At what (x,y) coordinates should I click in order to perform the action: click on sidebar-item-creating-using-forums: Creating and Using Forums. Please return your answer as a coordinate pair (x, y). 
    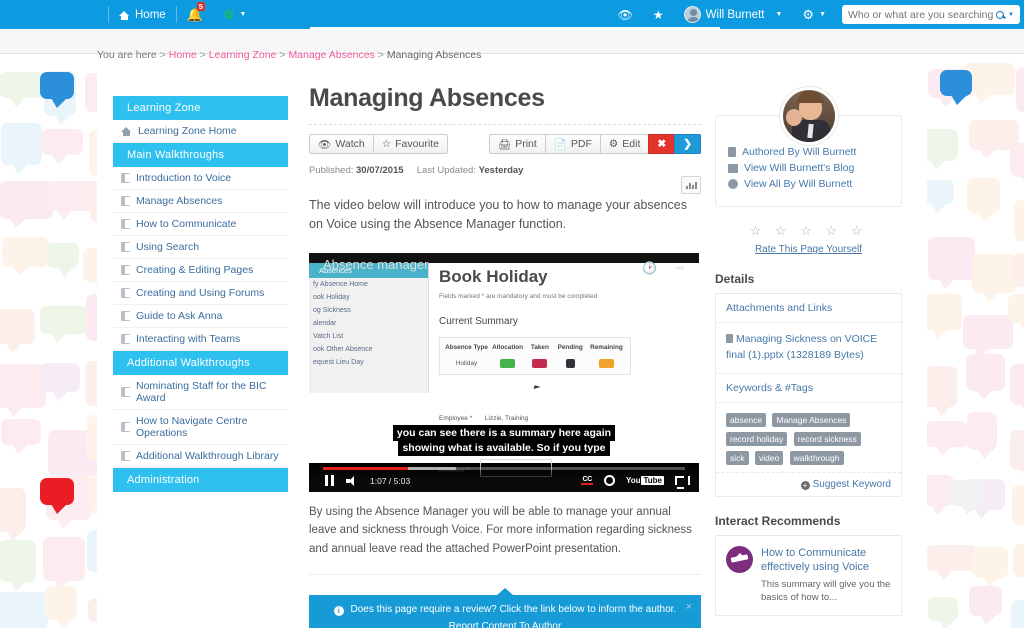
    Looking at the image, I should click on (200, 293).